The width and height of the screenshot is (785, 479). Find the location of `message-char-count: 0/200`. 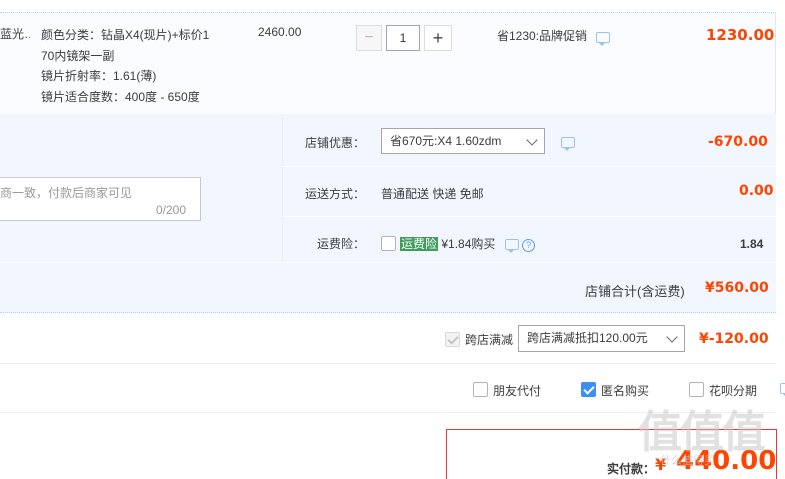

message-char-count: 0/200 is located at coordinates (171, 210).